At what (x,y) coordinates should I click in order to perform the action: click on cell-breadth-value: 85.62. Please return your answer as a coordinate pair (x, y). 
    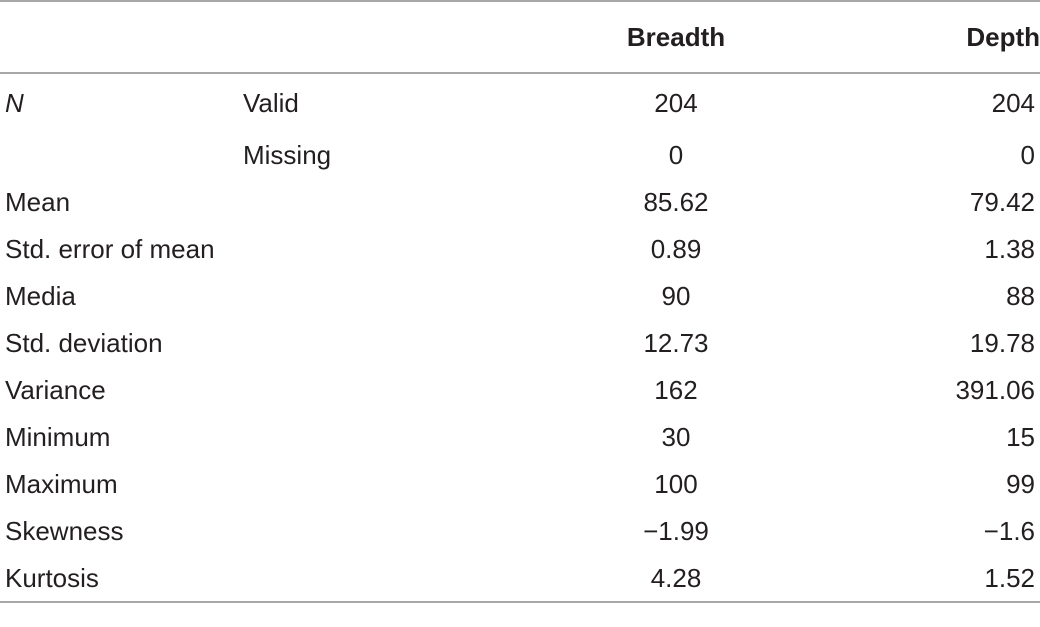
    Looking at the image, I should click on (676, 201).